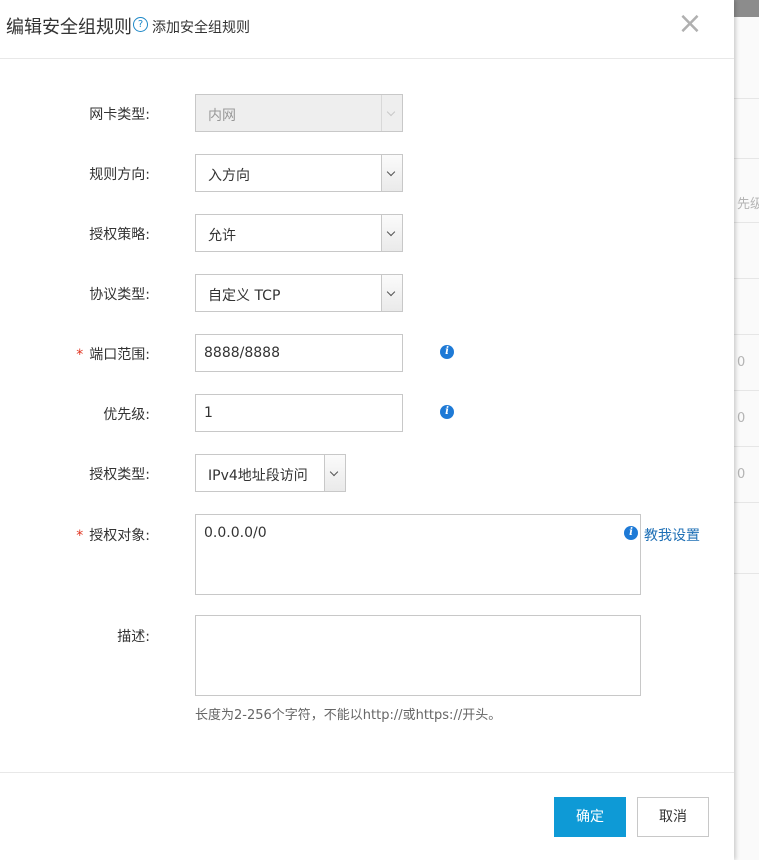 The height and width of the screenshot is (860, 759). What do you see at coordinates (244, 296) in the screenshot?
I see `protocol-value: 自定义 TCP` at bounding box center [244, 296].